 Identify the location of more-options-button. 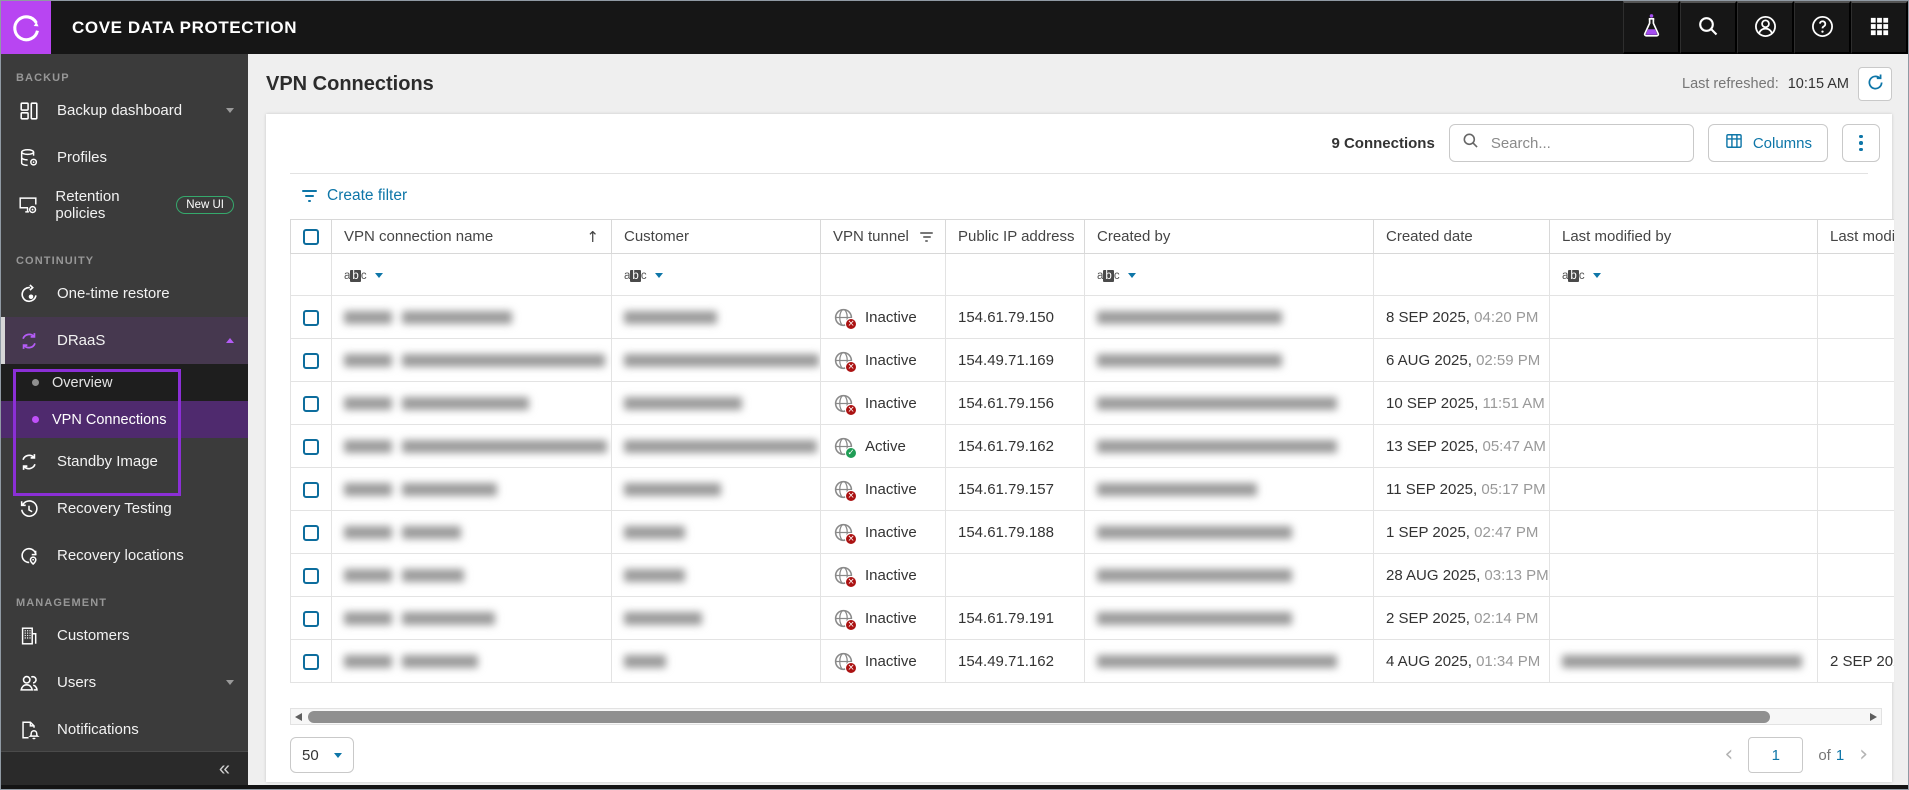
(1861, 143).